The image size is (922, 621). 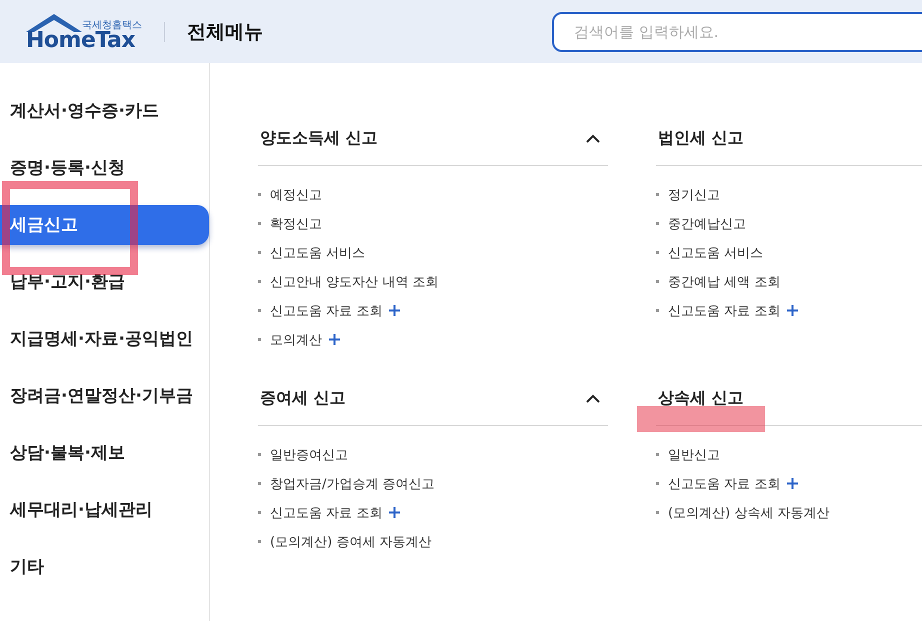 What do you see at coordinates (352, 483) in the screenshot?
I see `menu-link: 창업자금/가업승계 증여신고` at bounding box center [352, 483].